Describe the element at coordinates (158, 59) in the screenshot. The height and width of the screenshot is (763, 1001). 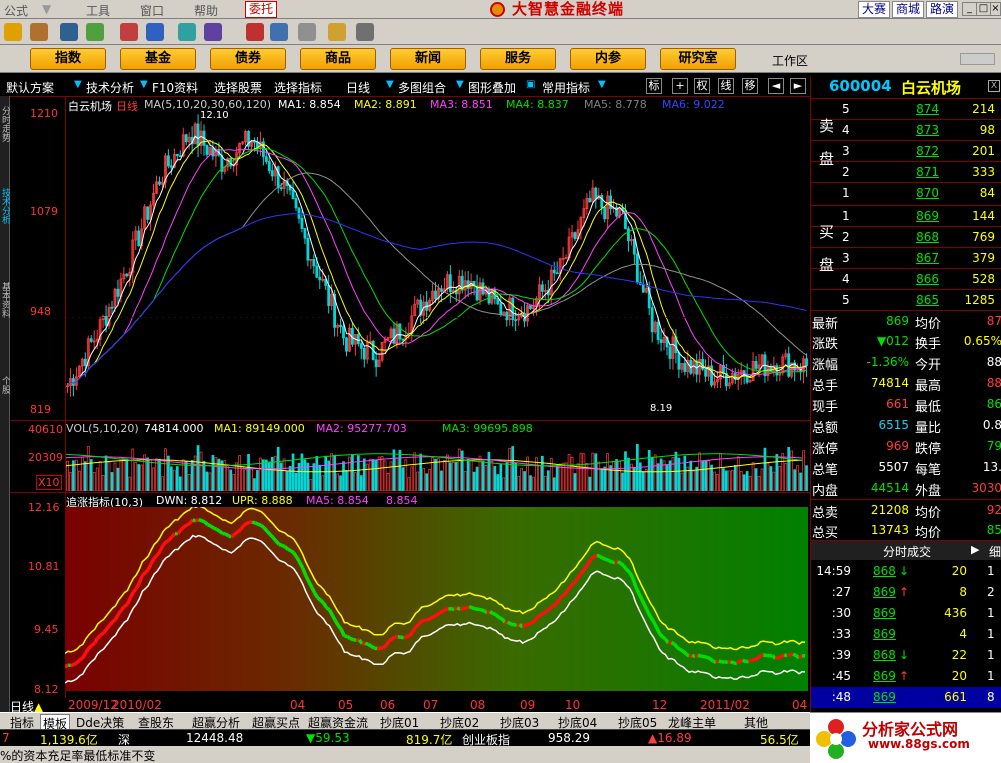
I see `nav-fund: 基金` at that location.